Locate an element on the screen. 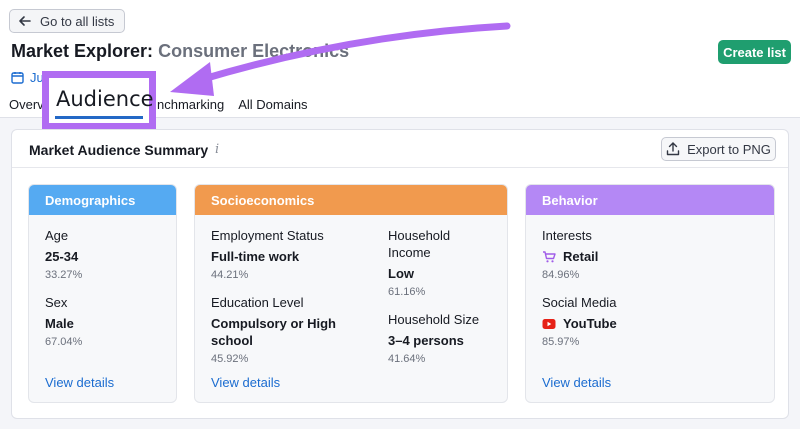  social-media-metric: Social Media YouTube 85.97% is located at coordinates (579, 322).